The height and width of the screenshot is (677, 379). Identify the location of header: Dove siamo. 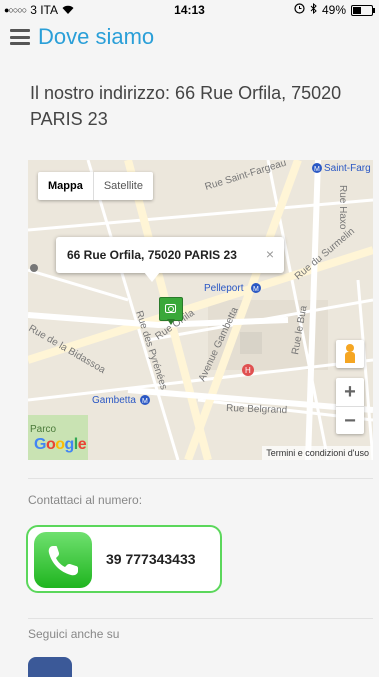
(82, 37).